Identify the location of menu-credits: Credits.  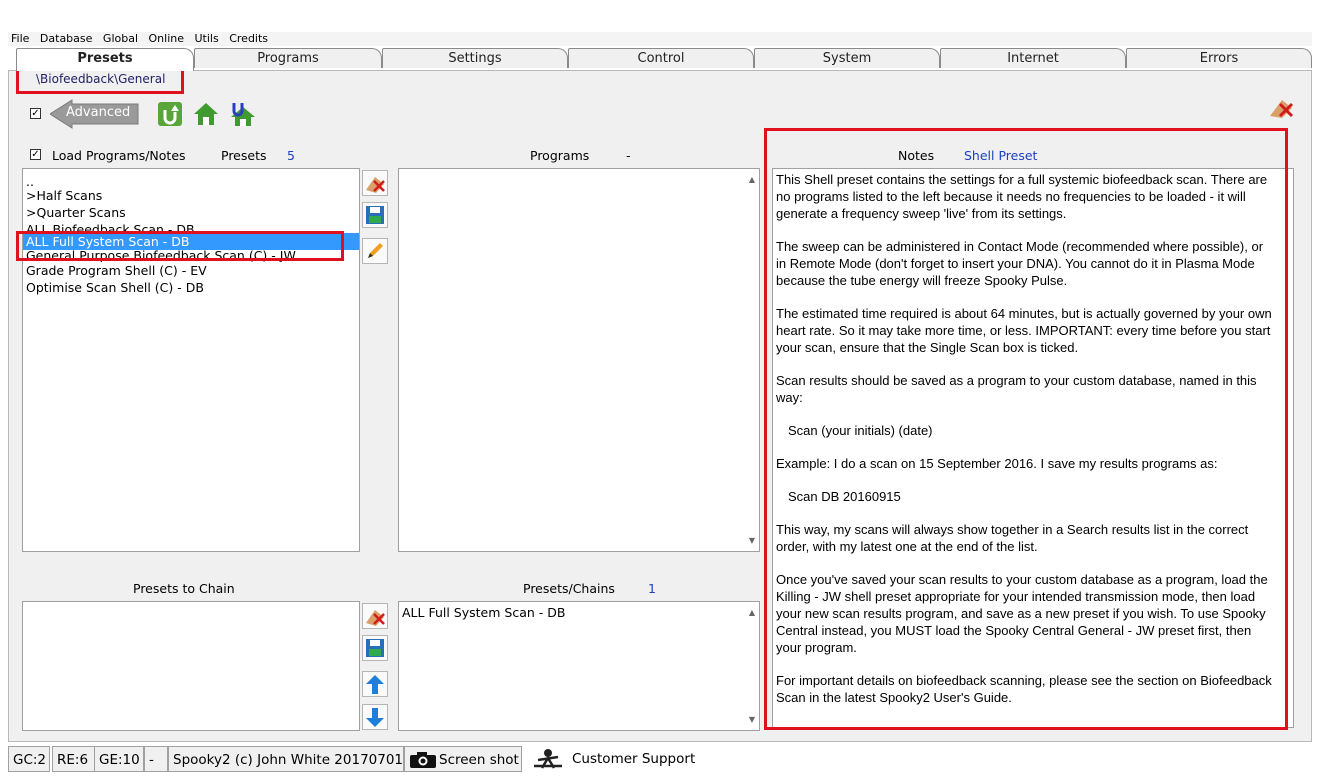
(249, 39).